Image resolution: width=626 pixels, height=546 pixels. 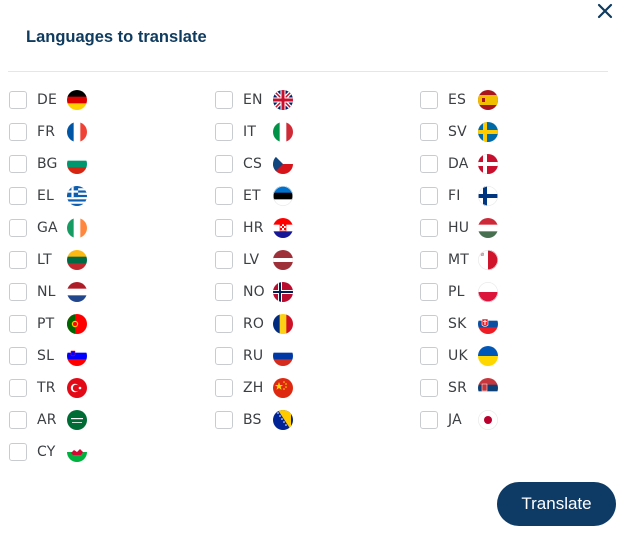 I want to click on ar-flag-icon, so click(x=77, y=420).